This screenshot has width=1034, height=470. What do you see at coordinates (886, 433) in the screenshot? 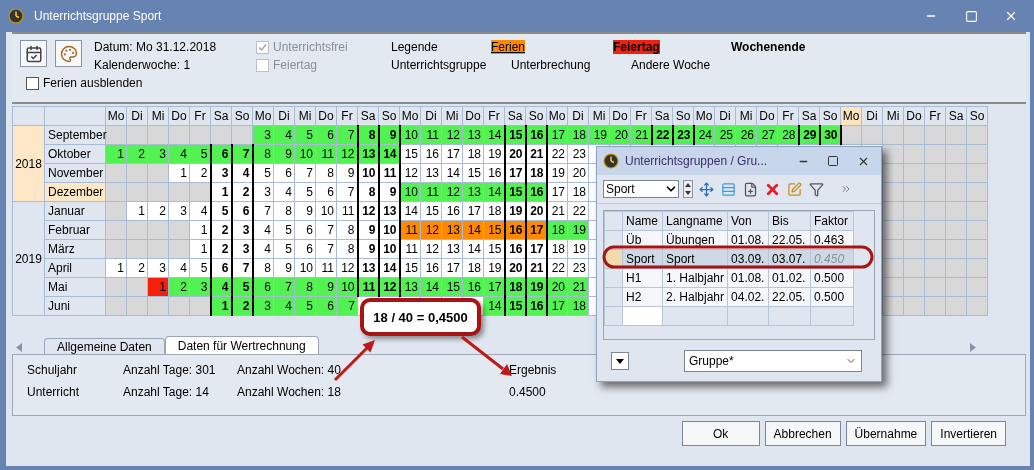
I see `dialog-button: Übernahme` at bounding box center [886, 433].